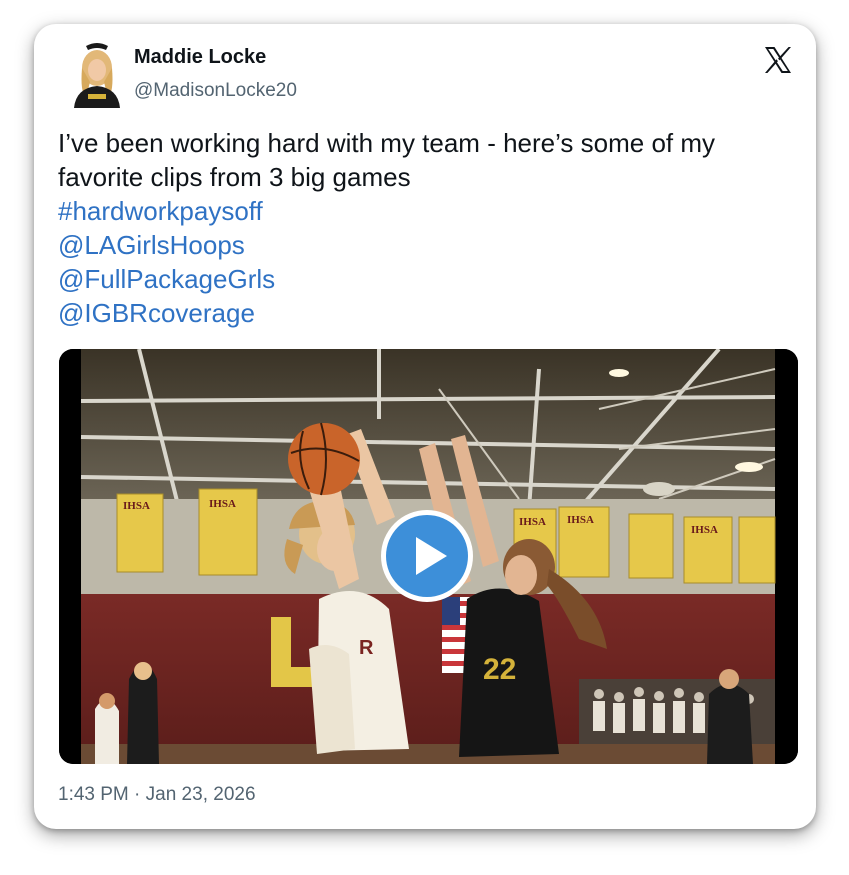  I want to click on hashtag-link: #hardworkpaysoff, so click(428, 211).